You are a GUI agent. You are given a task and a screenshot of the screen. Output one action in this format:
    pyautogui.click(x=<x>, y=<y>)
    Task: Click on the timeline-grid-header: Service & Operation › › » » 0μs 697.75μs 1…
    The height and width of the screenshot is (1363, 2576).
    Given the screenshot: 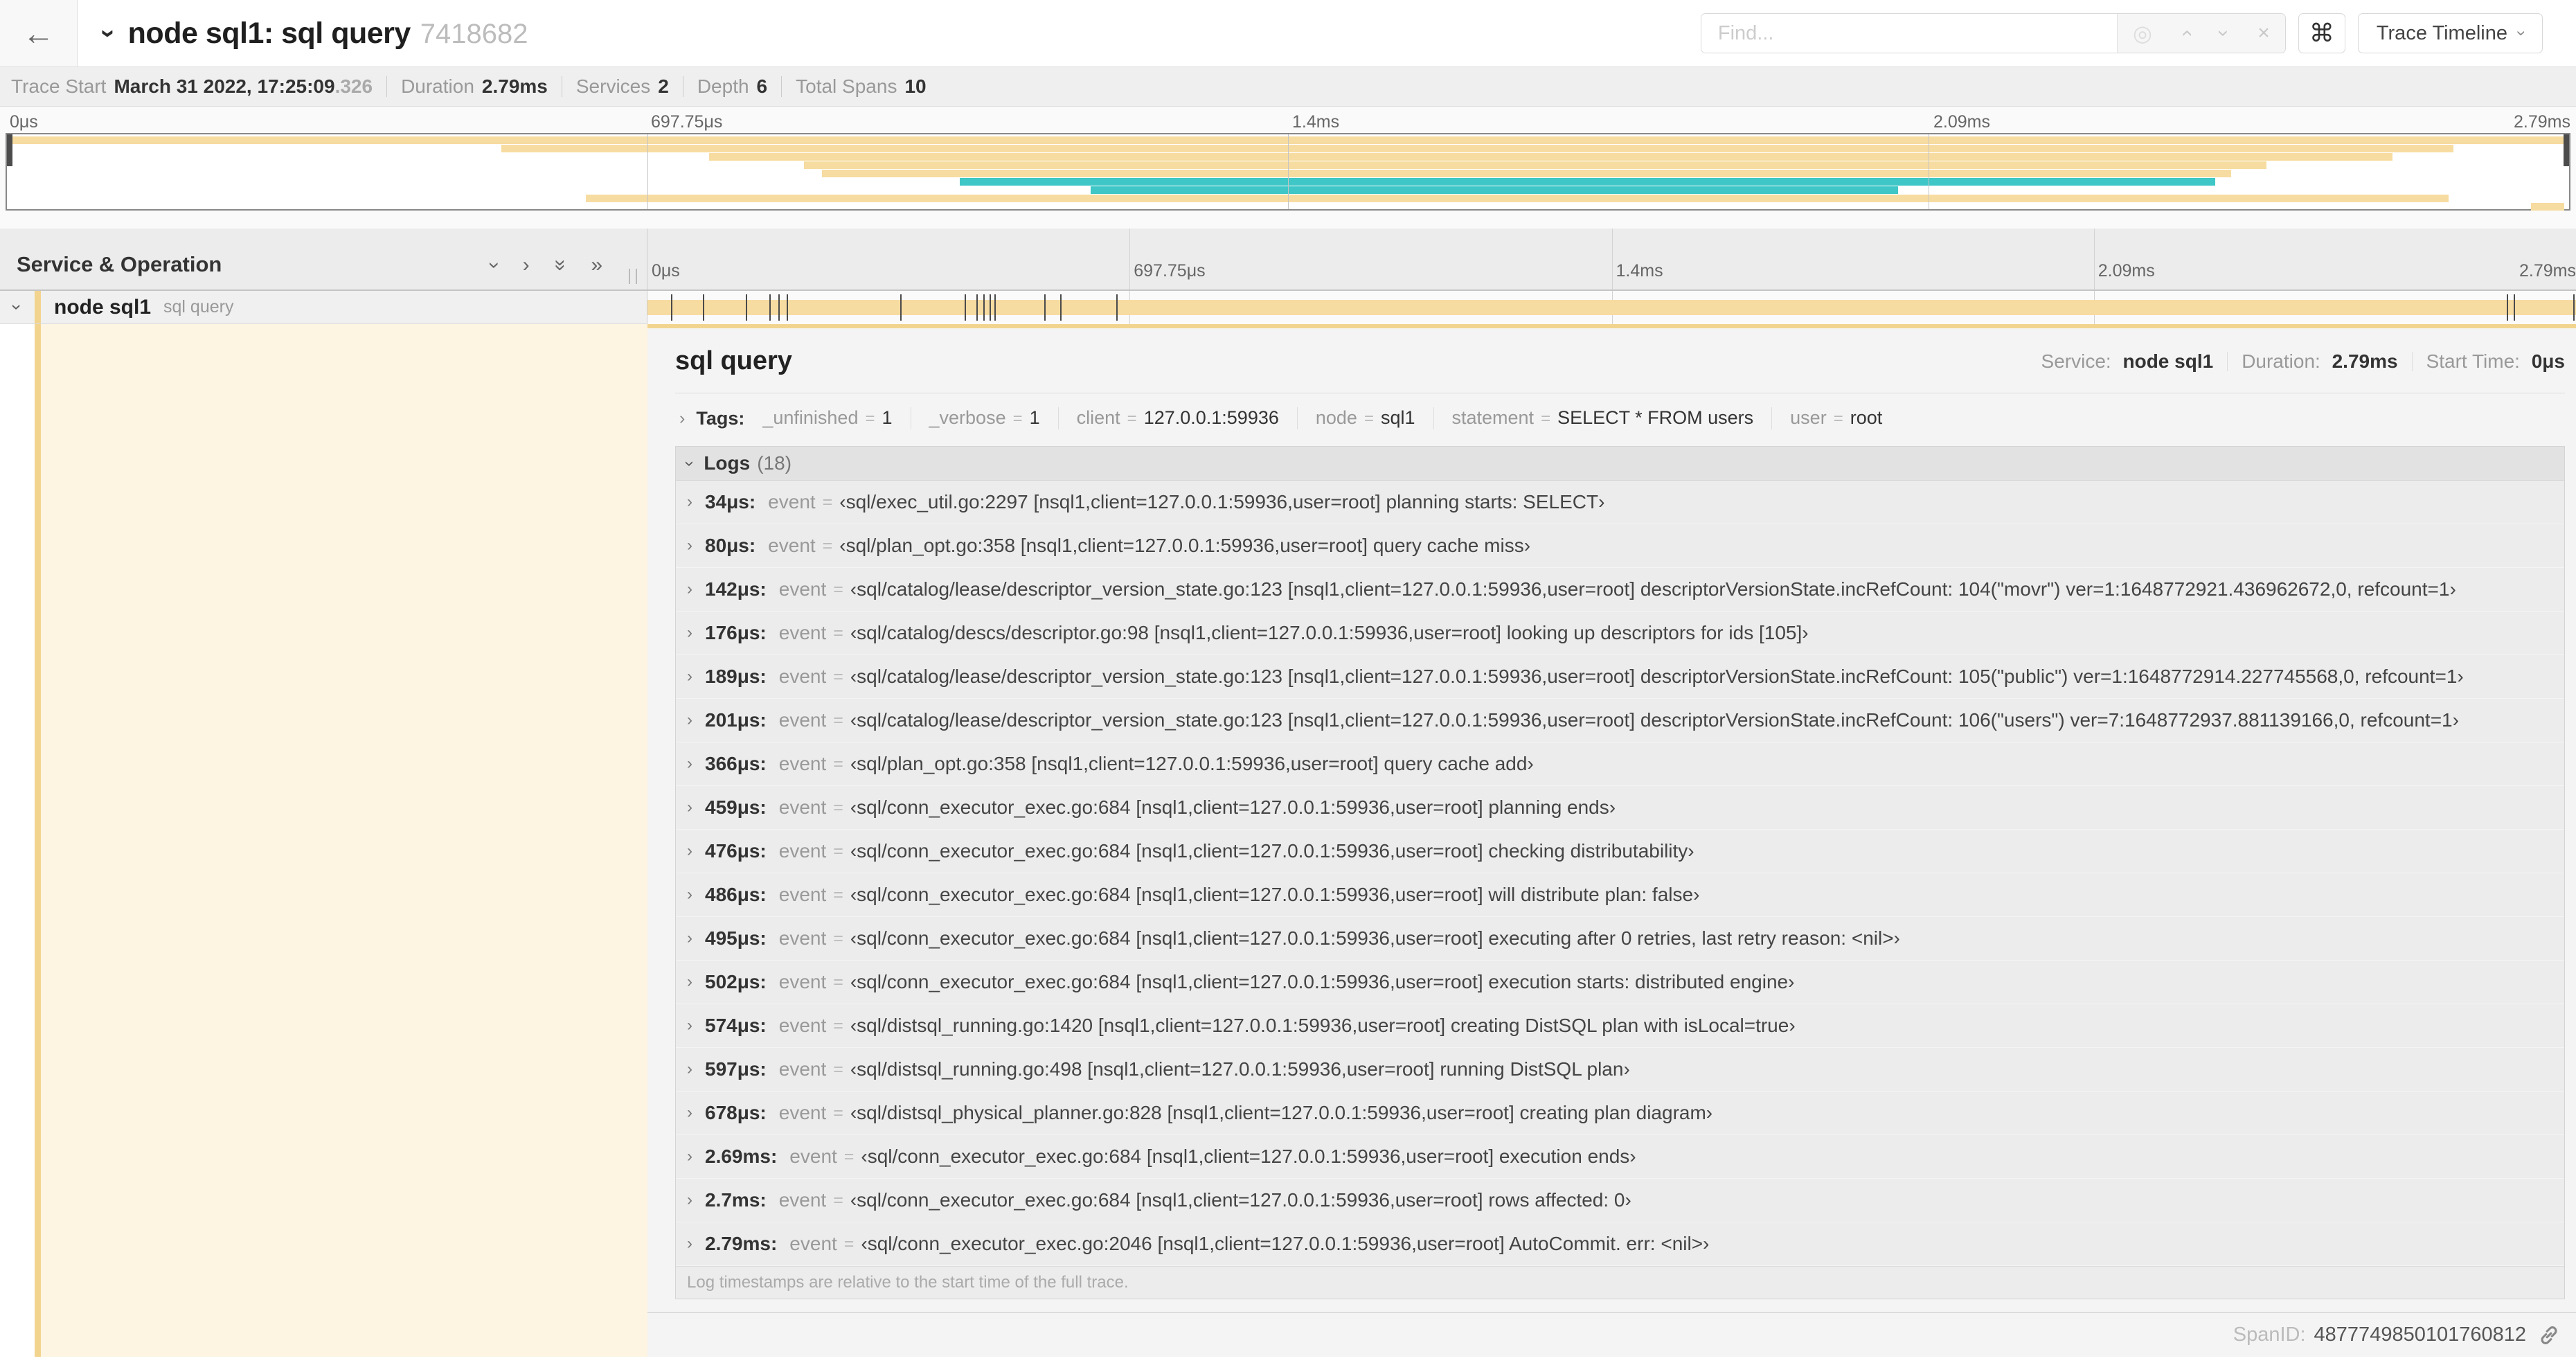 What is the action you would take?
    pyautogui.click(x=1288, y=260)
    